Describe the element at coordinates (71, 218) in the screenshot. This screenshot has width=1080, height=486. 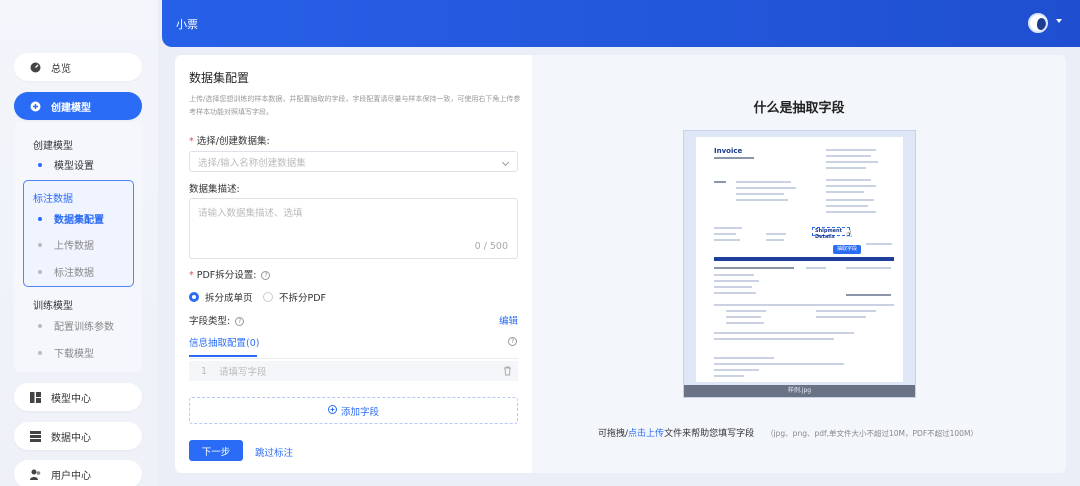
I see `sidebar-item-dataset-config: 数据集配置` at that location.